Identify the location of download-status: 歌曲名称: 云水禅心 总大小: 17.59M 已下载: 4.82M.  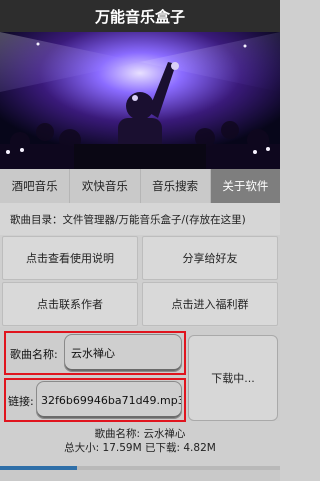
(140, 441).